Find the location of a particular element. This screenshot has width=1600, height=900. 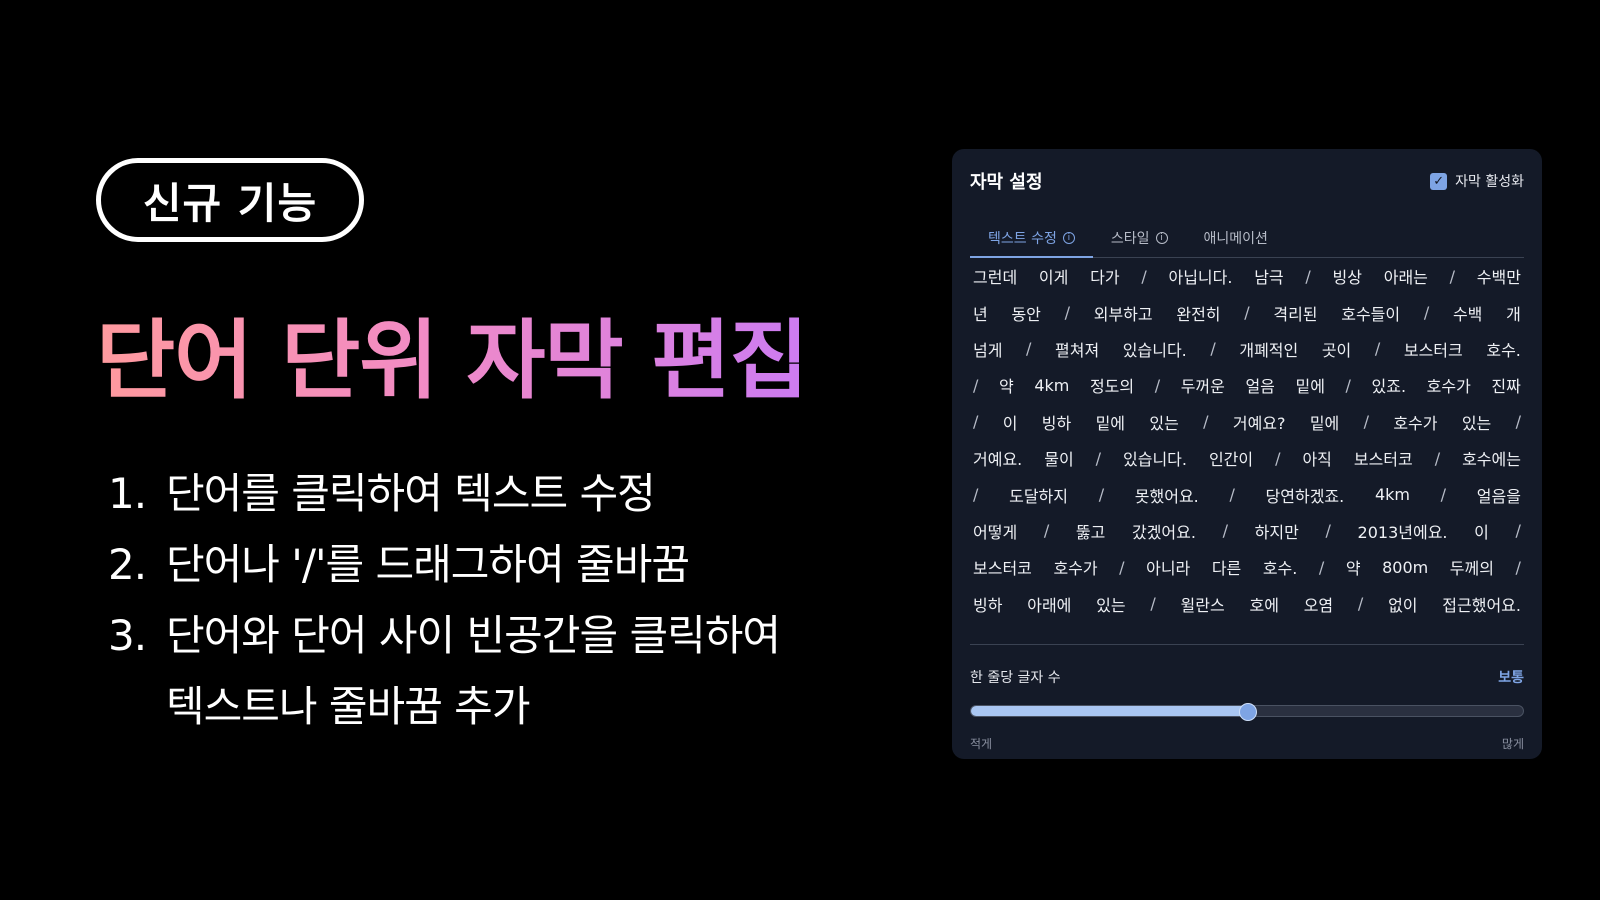

checkbox-checked-icon: ✓ is located at coordinates (1439, 181).